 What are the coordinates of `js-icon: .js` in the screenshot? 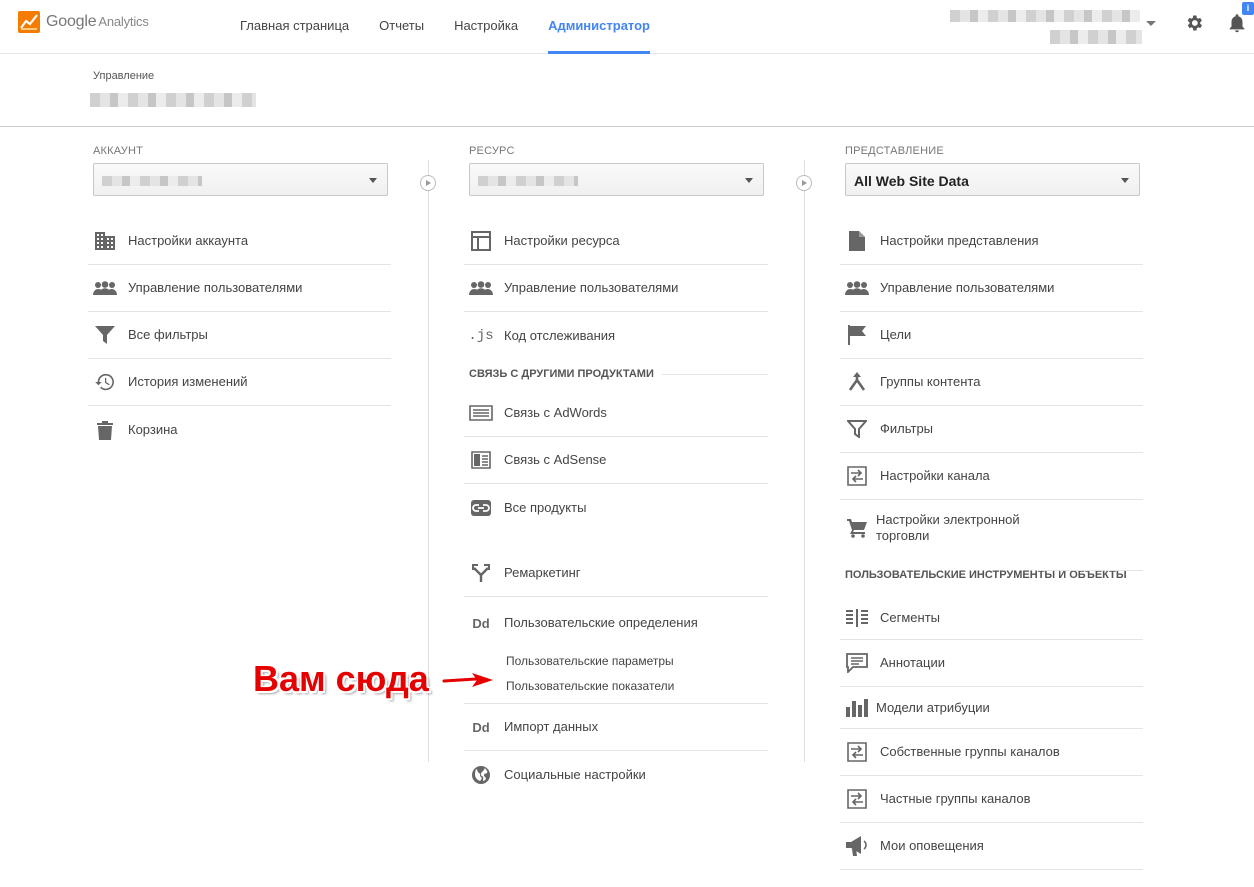 It's located at (481, 335).